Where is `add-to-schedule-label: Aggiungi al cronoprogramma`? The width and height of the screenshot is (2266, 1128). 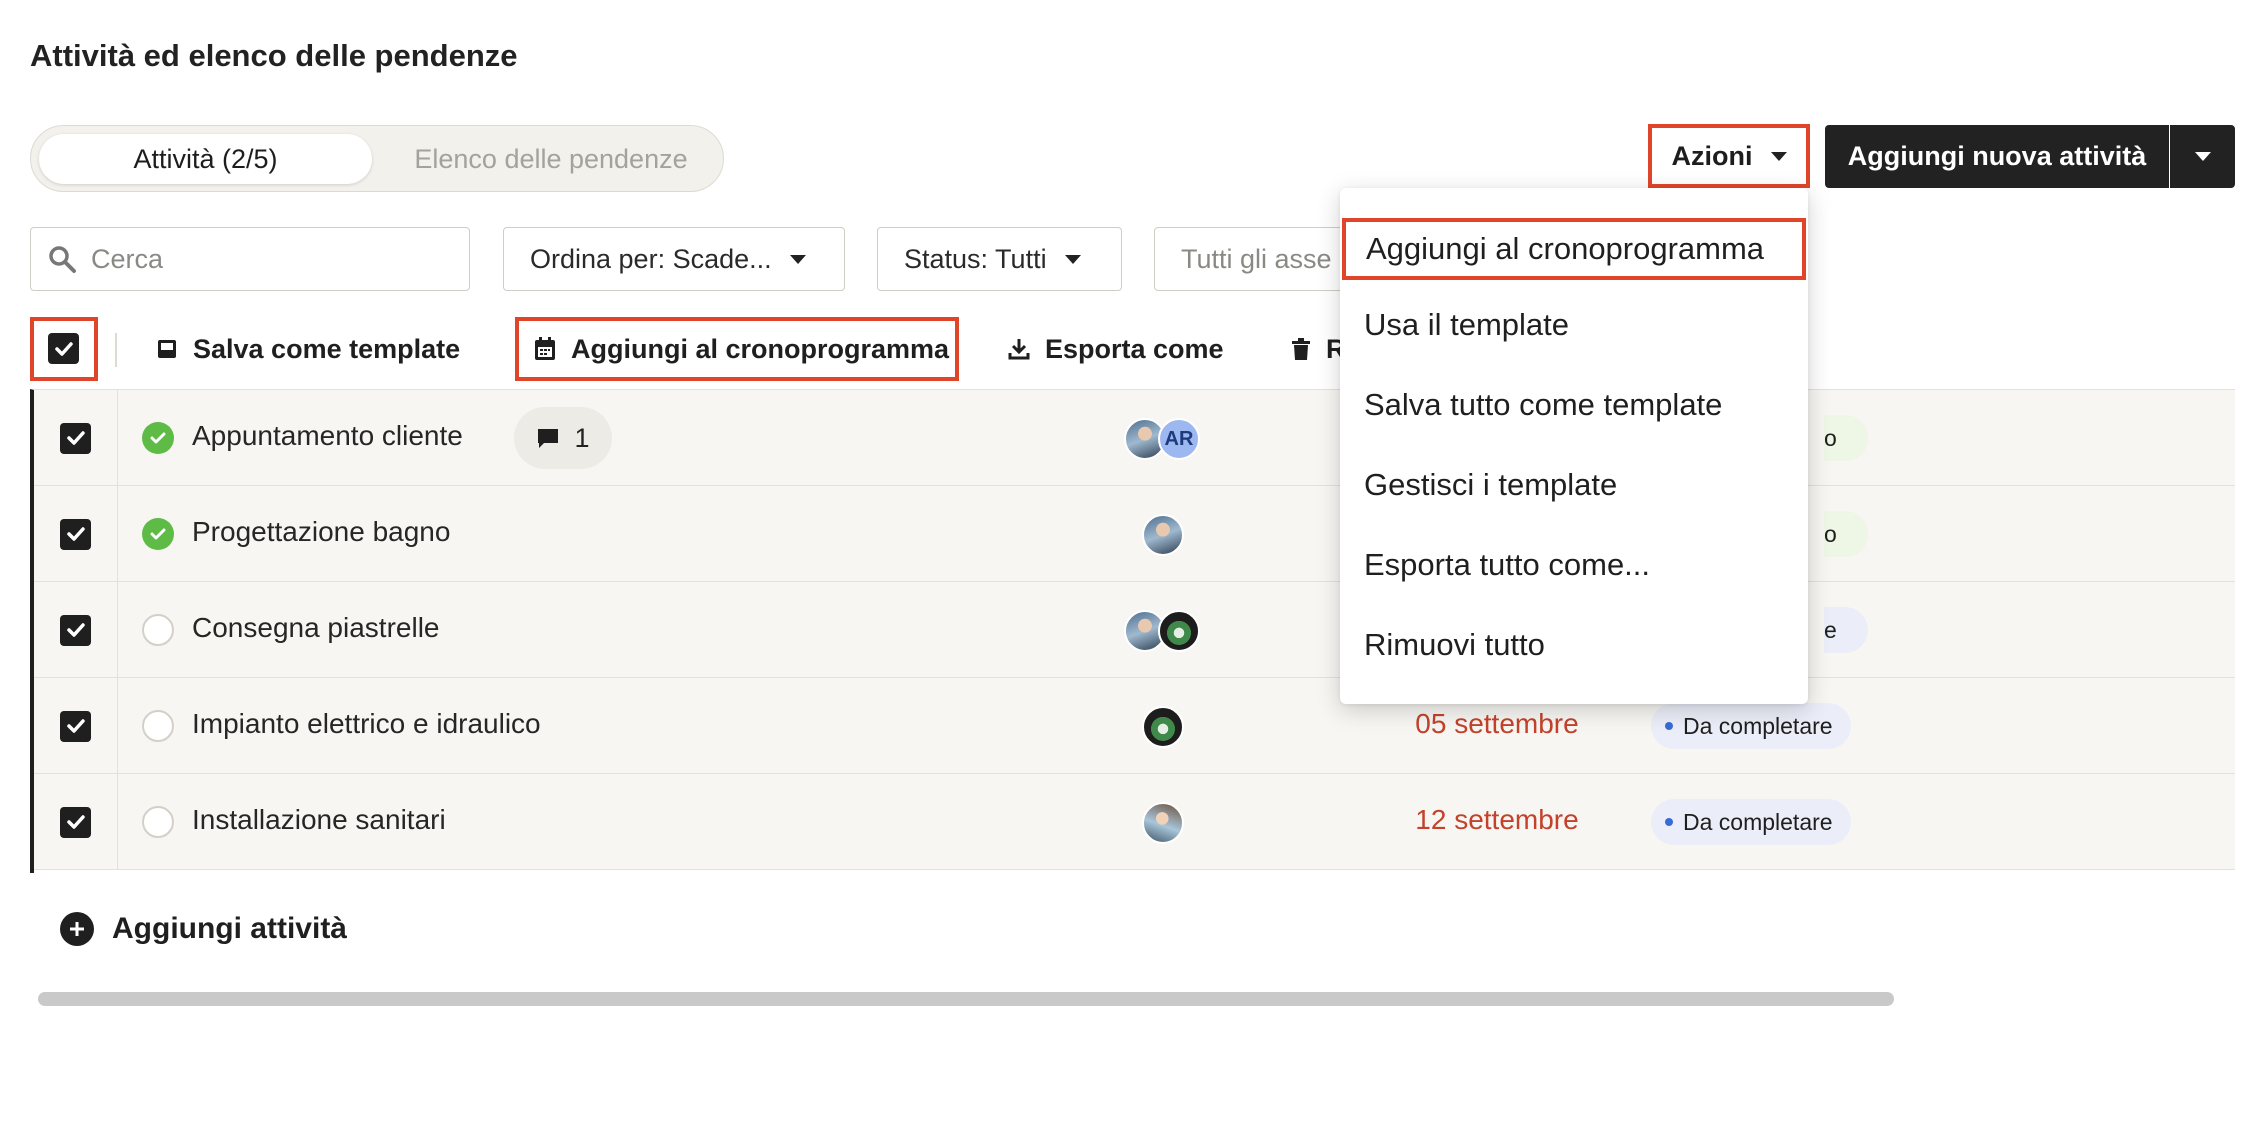 add-to-schedule-label: Aggiungi al cronoprogramma is located at coordinates (760, 348).